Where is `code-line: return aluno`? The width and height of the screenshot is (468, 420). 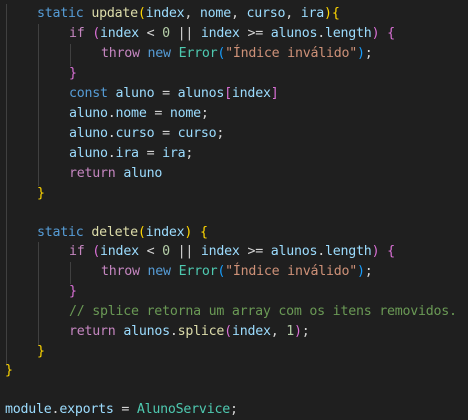 code-line: return aluno is located at coordinates (115, 174).